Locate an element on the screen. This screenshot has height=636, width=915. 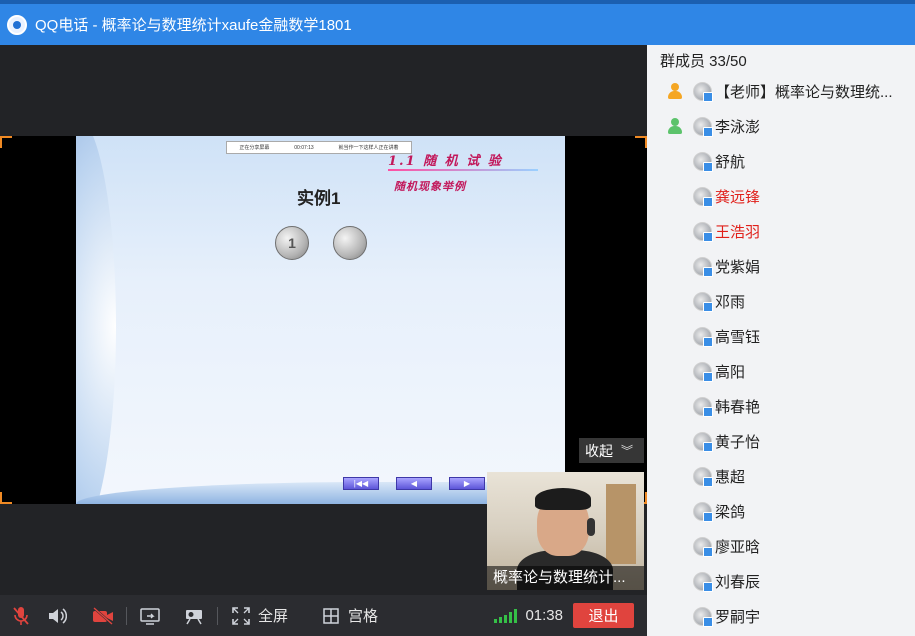
mic-muted-icon is located at coordinates (21, 616).